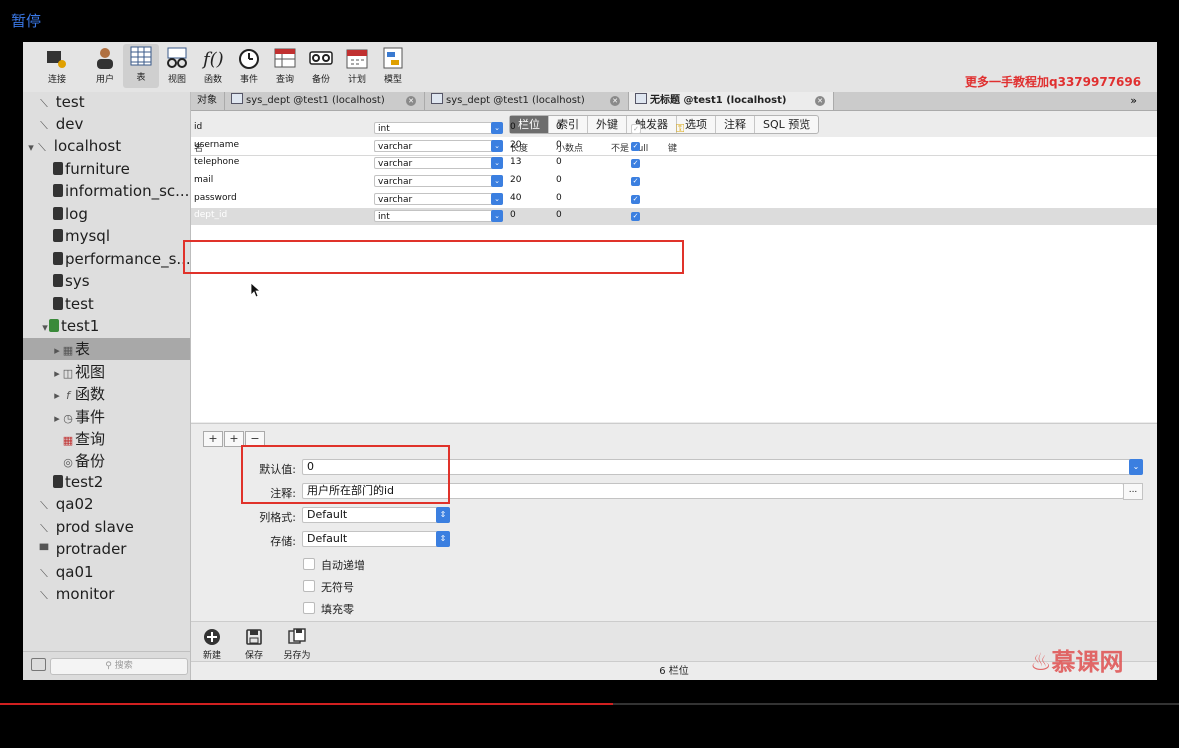 The width and height of the screenshot is (1179, 748). I want to click on storage-select: Default ⇕, so click(376, 539).